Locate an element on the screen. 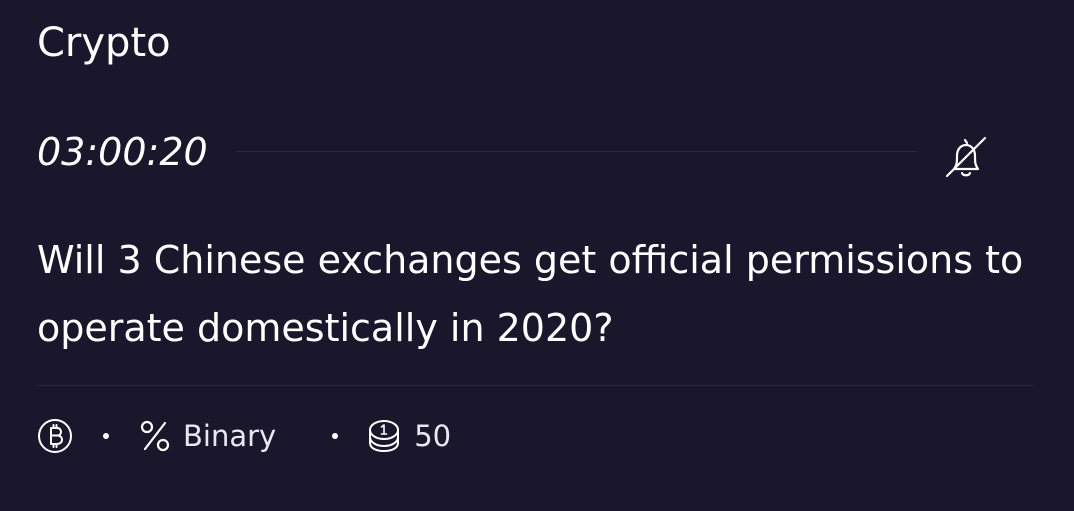 Image resolution: width=1074 pixels, height=511 pixels. category-title: Crypto is located at coordinates (104, 43).